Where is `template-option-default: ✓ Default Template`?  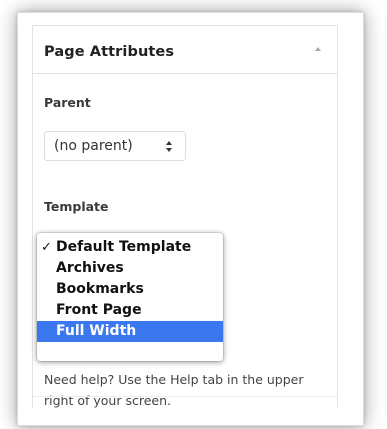
template-option-default: ✓ Default Template is located at coordinates (130, 247).